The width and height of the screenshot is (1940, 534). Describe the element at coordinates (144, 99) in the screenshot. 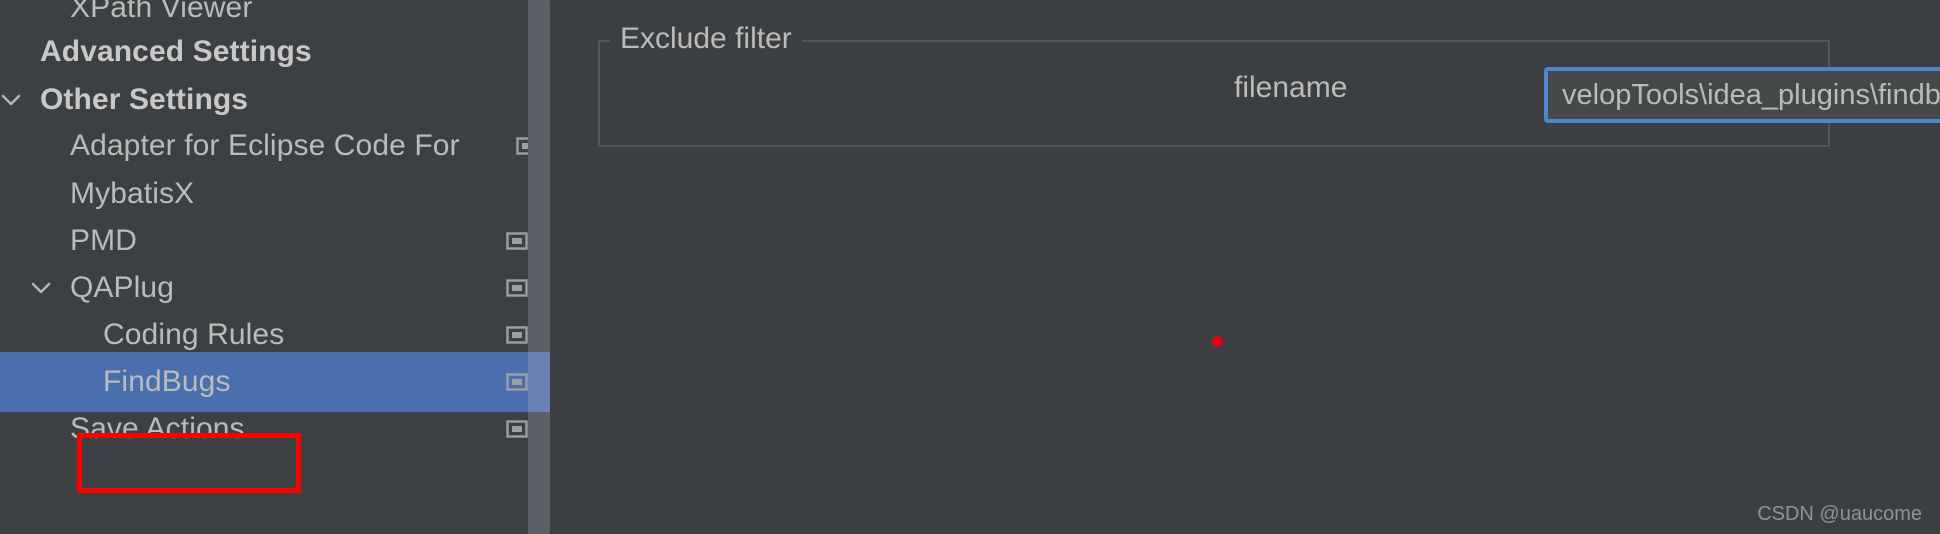

I see `tree-item-label: Other Settings` at that location.